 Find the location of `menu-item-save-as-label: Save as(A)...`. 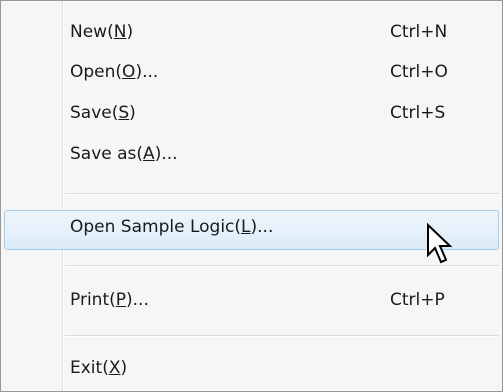

menu-item-save-as-label: Save as(A)... is located at coordinates (124, 154).